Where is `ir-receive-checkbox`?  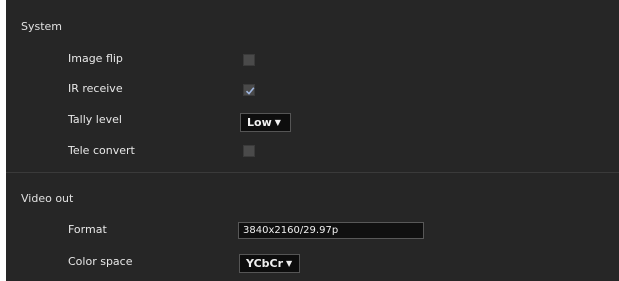 ir-receive-checkbox is located at coordinates (249, 90).